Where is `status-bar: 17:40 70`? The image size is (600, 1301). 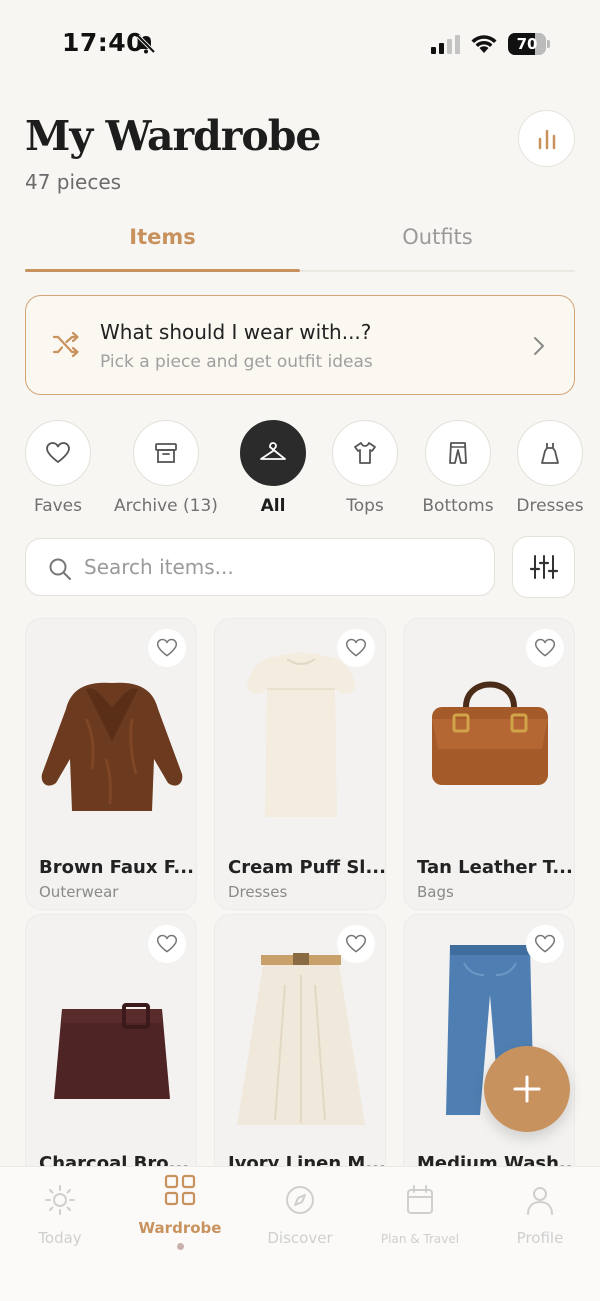
status-bar: 17:40 70 is located at coordinates (300, 45).